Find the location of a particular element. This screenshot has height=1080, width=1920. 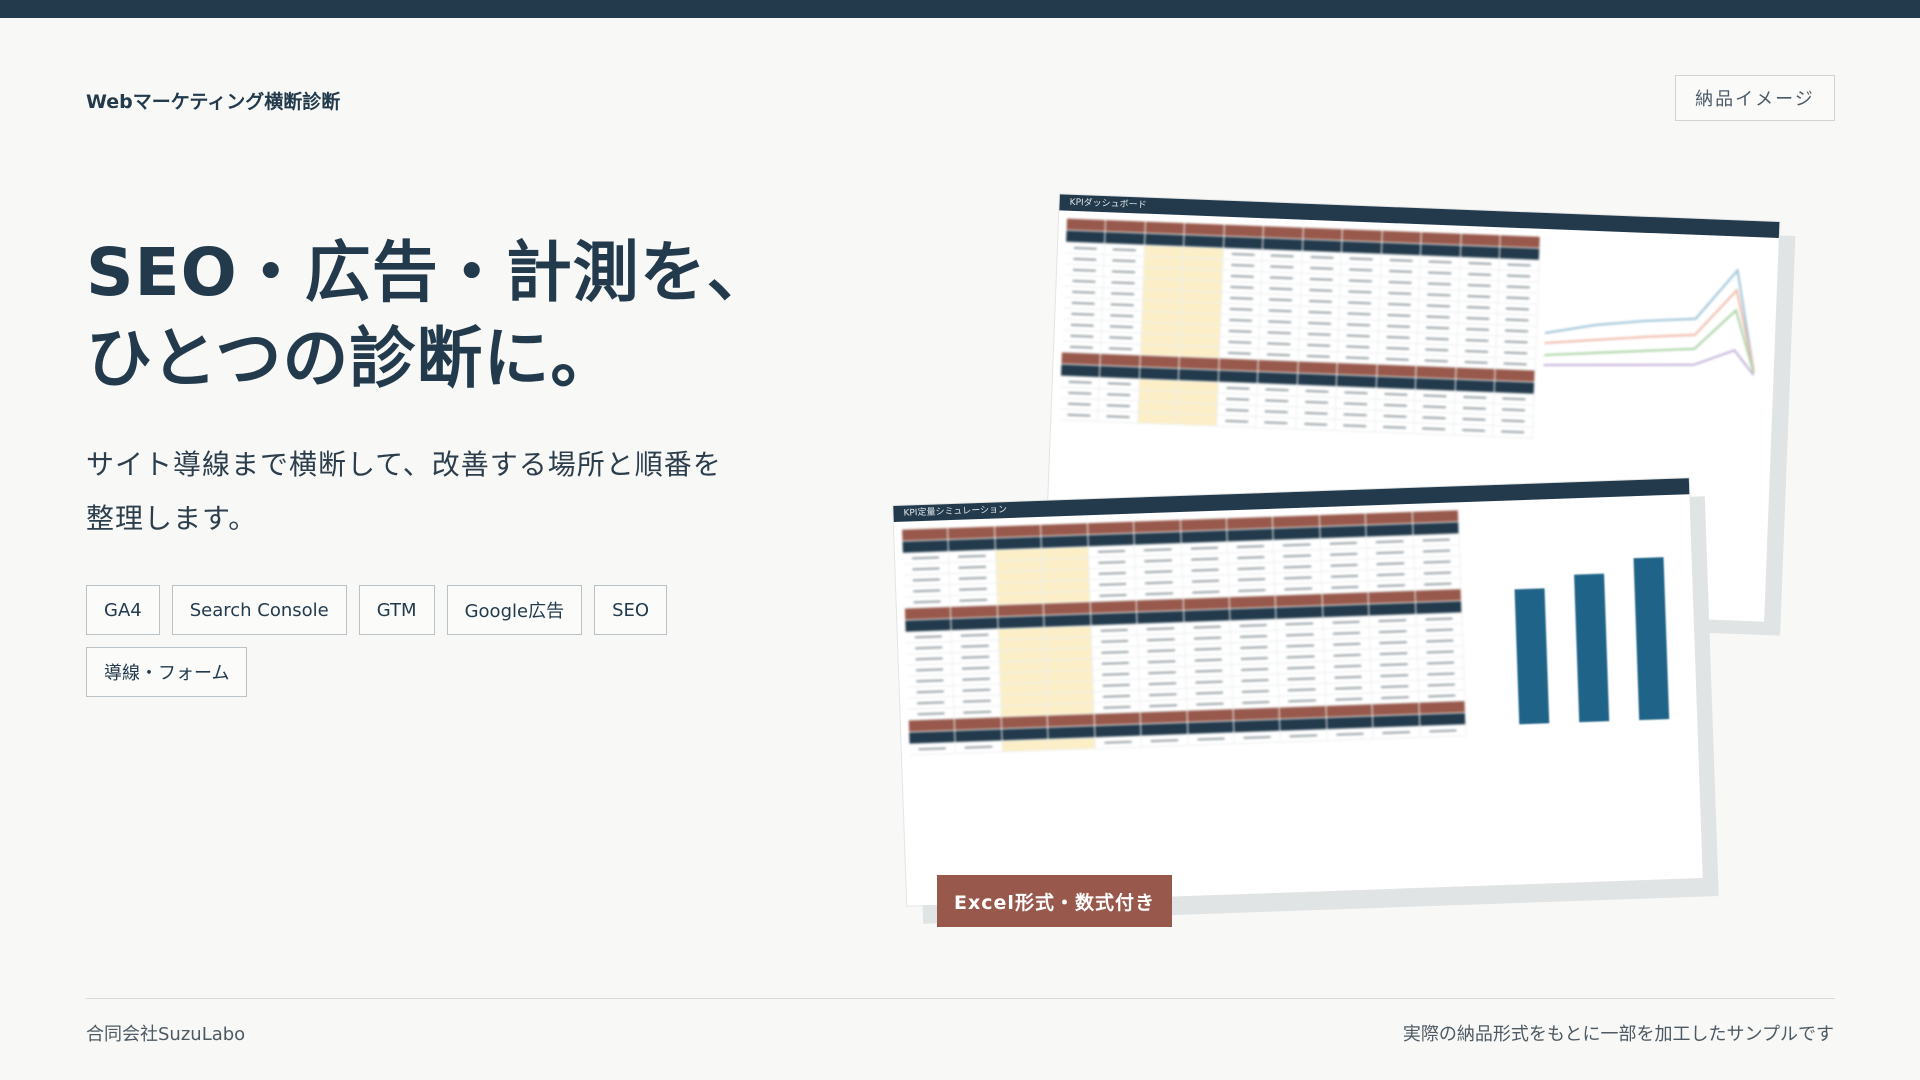

bar-mark is located at coordinates (1532, 656).